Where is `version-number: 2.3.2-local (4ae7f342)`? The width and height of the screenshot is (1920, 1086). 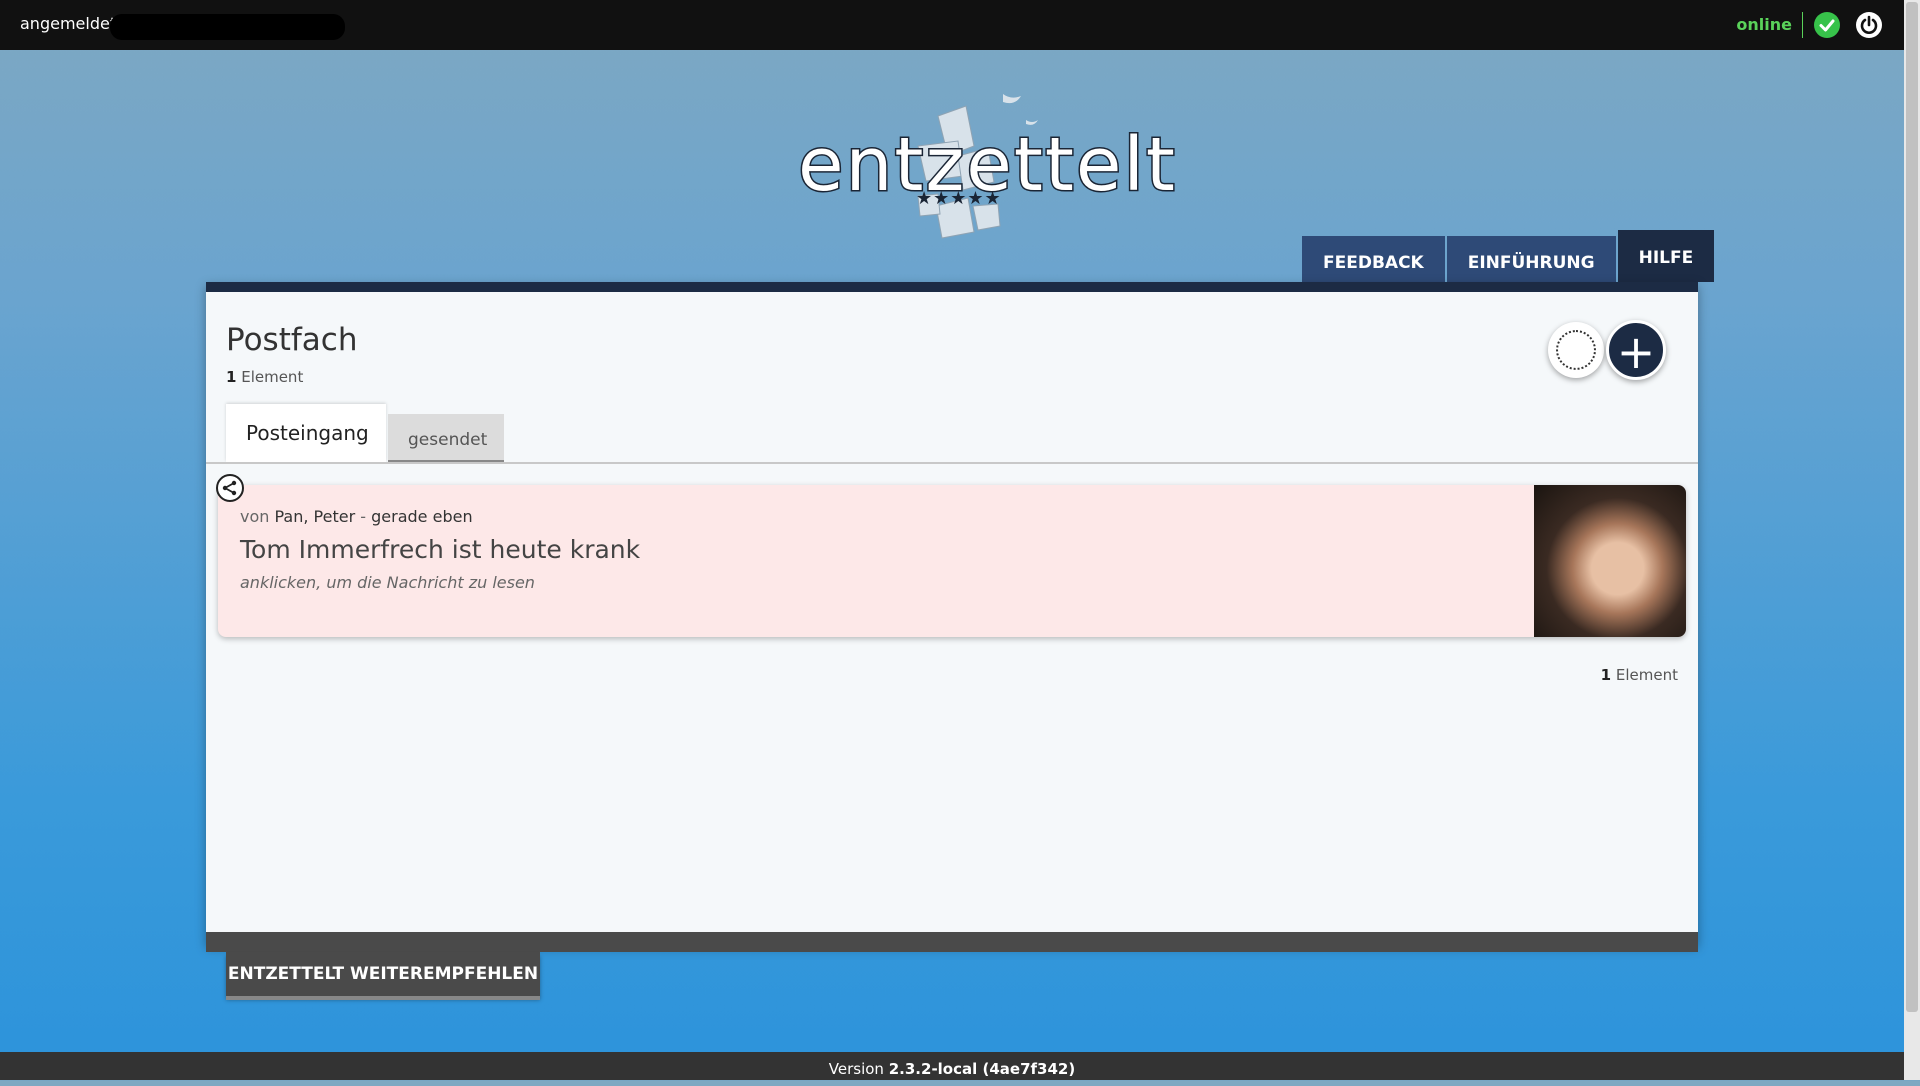 version-number: 2.3.2-local (4ae7f342) is located at coordinates (982, 1069).